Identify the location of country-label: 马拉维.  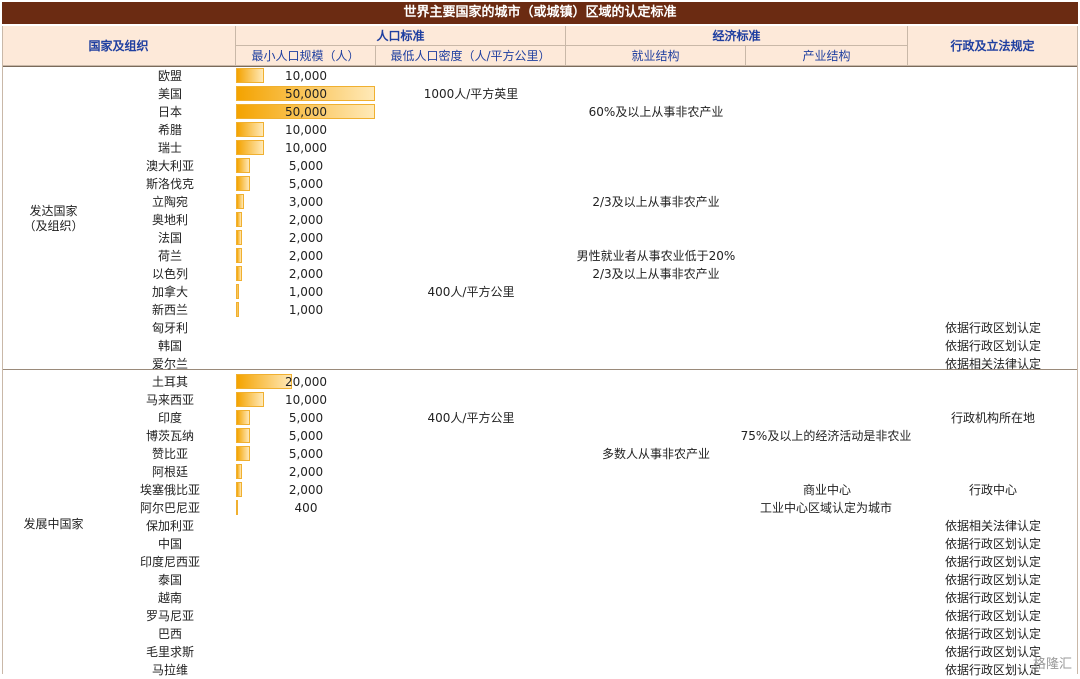
(169, 670).